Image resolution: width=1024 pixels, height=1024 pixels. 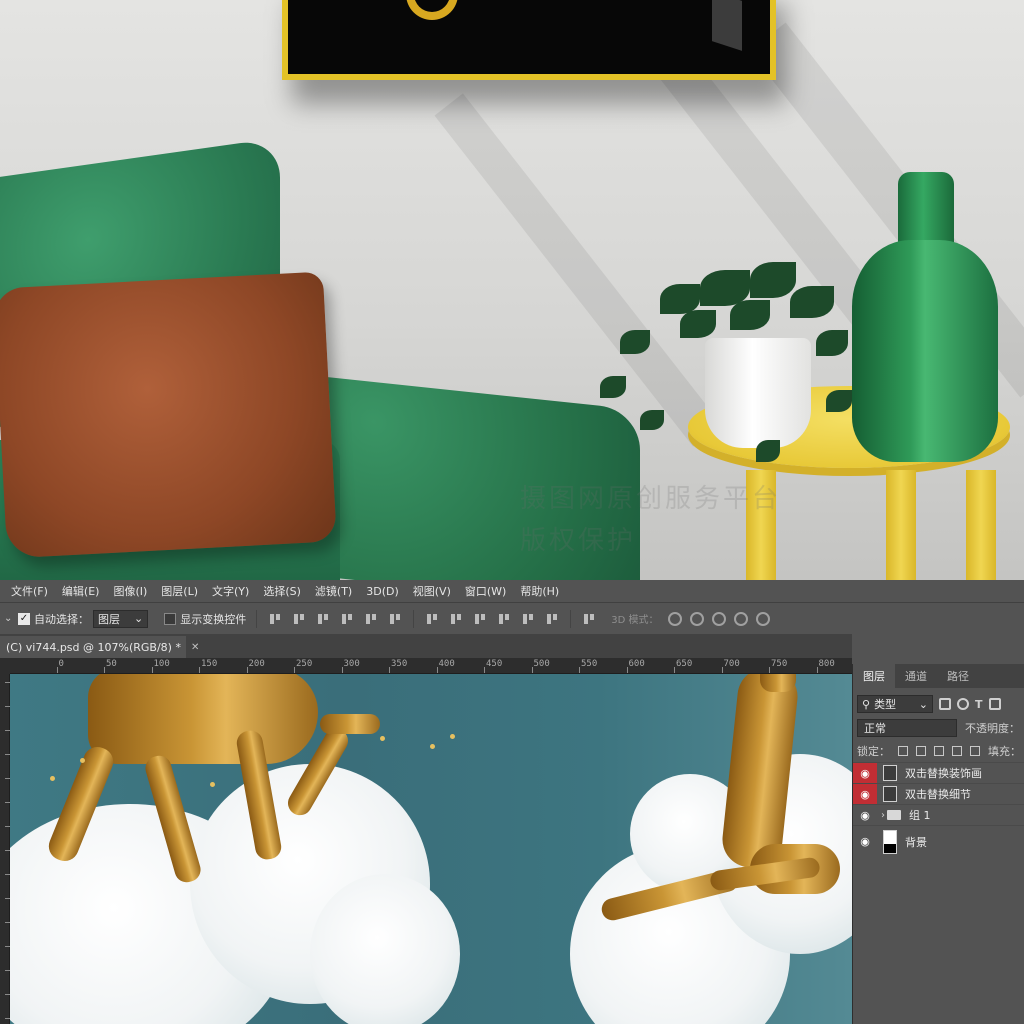 What do you see at coordinates (945, 704) in the screenshot?
I see `filter-pixel-icon` at bounding box center [945, 704].